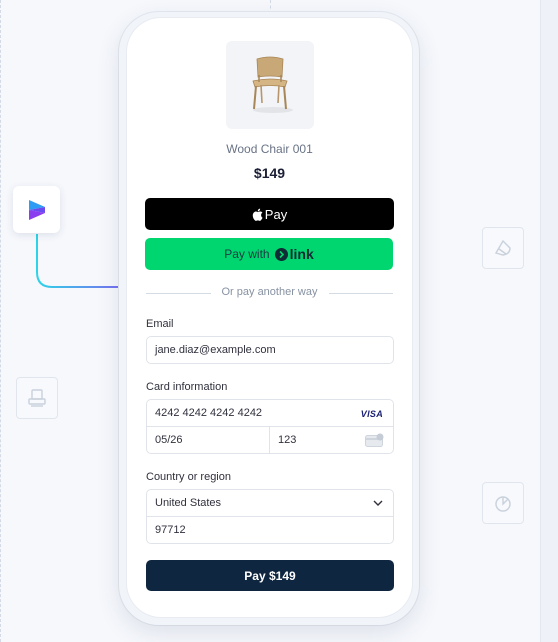 The width and height of the screenshot is (558, 642). I want to click on apple-icon, so click(257, 214).